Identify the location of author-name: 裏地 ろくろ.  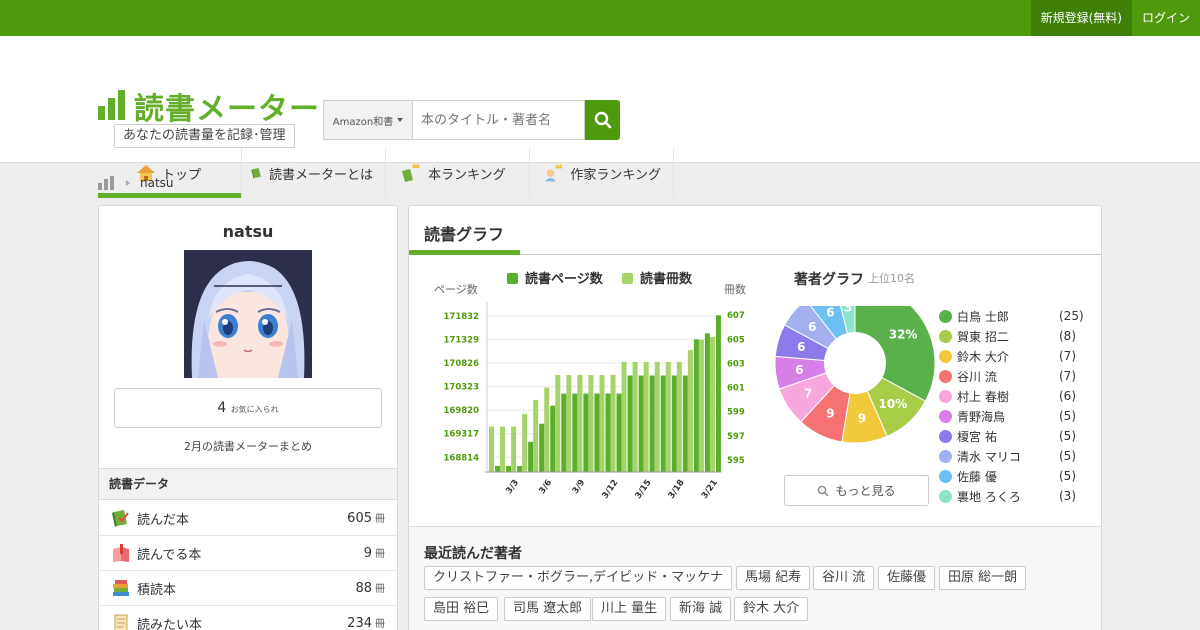
(989, 496).